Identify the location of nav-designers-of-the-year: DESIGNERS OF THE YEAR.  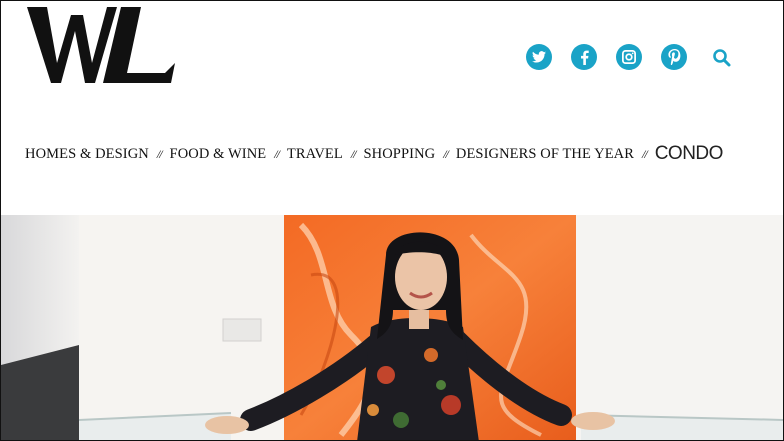
(545, 154).